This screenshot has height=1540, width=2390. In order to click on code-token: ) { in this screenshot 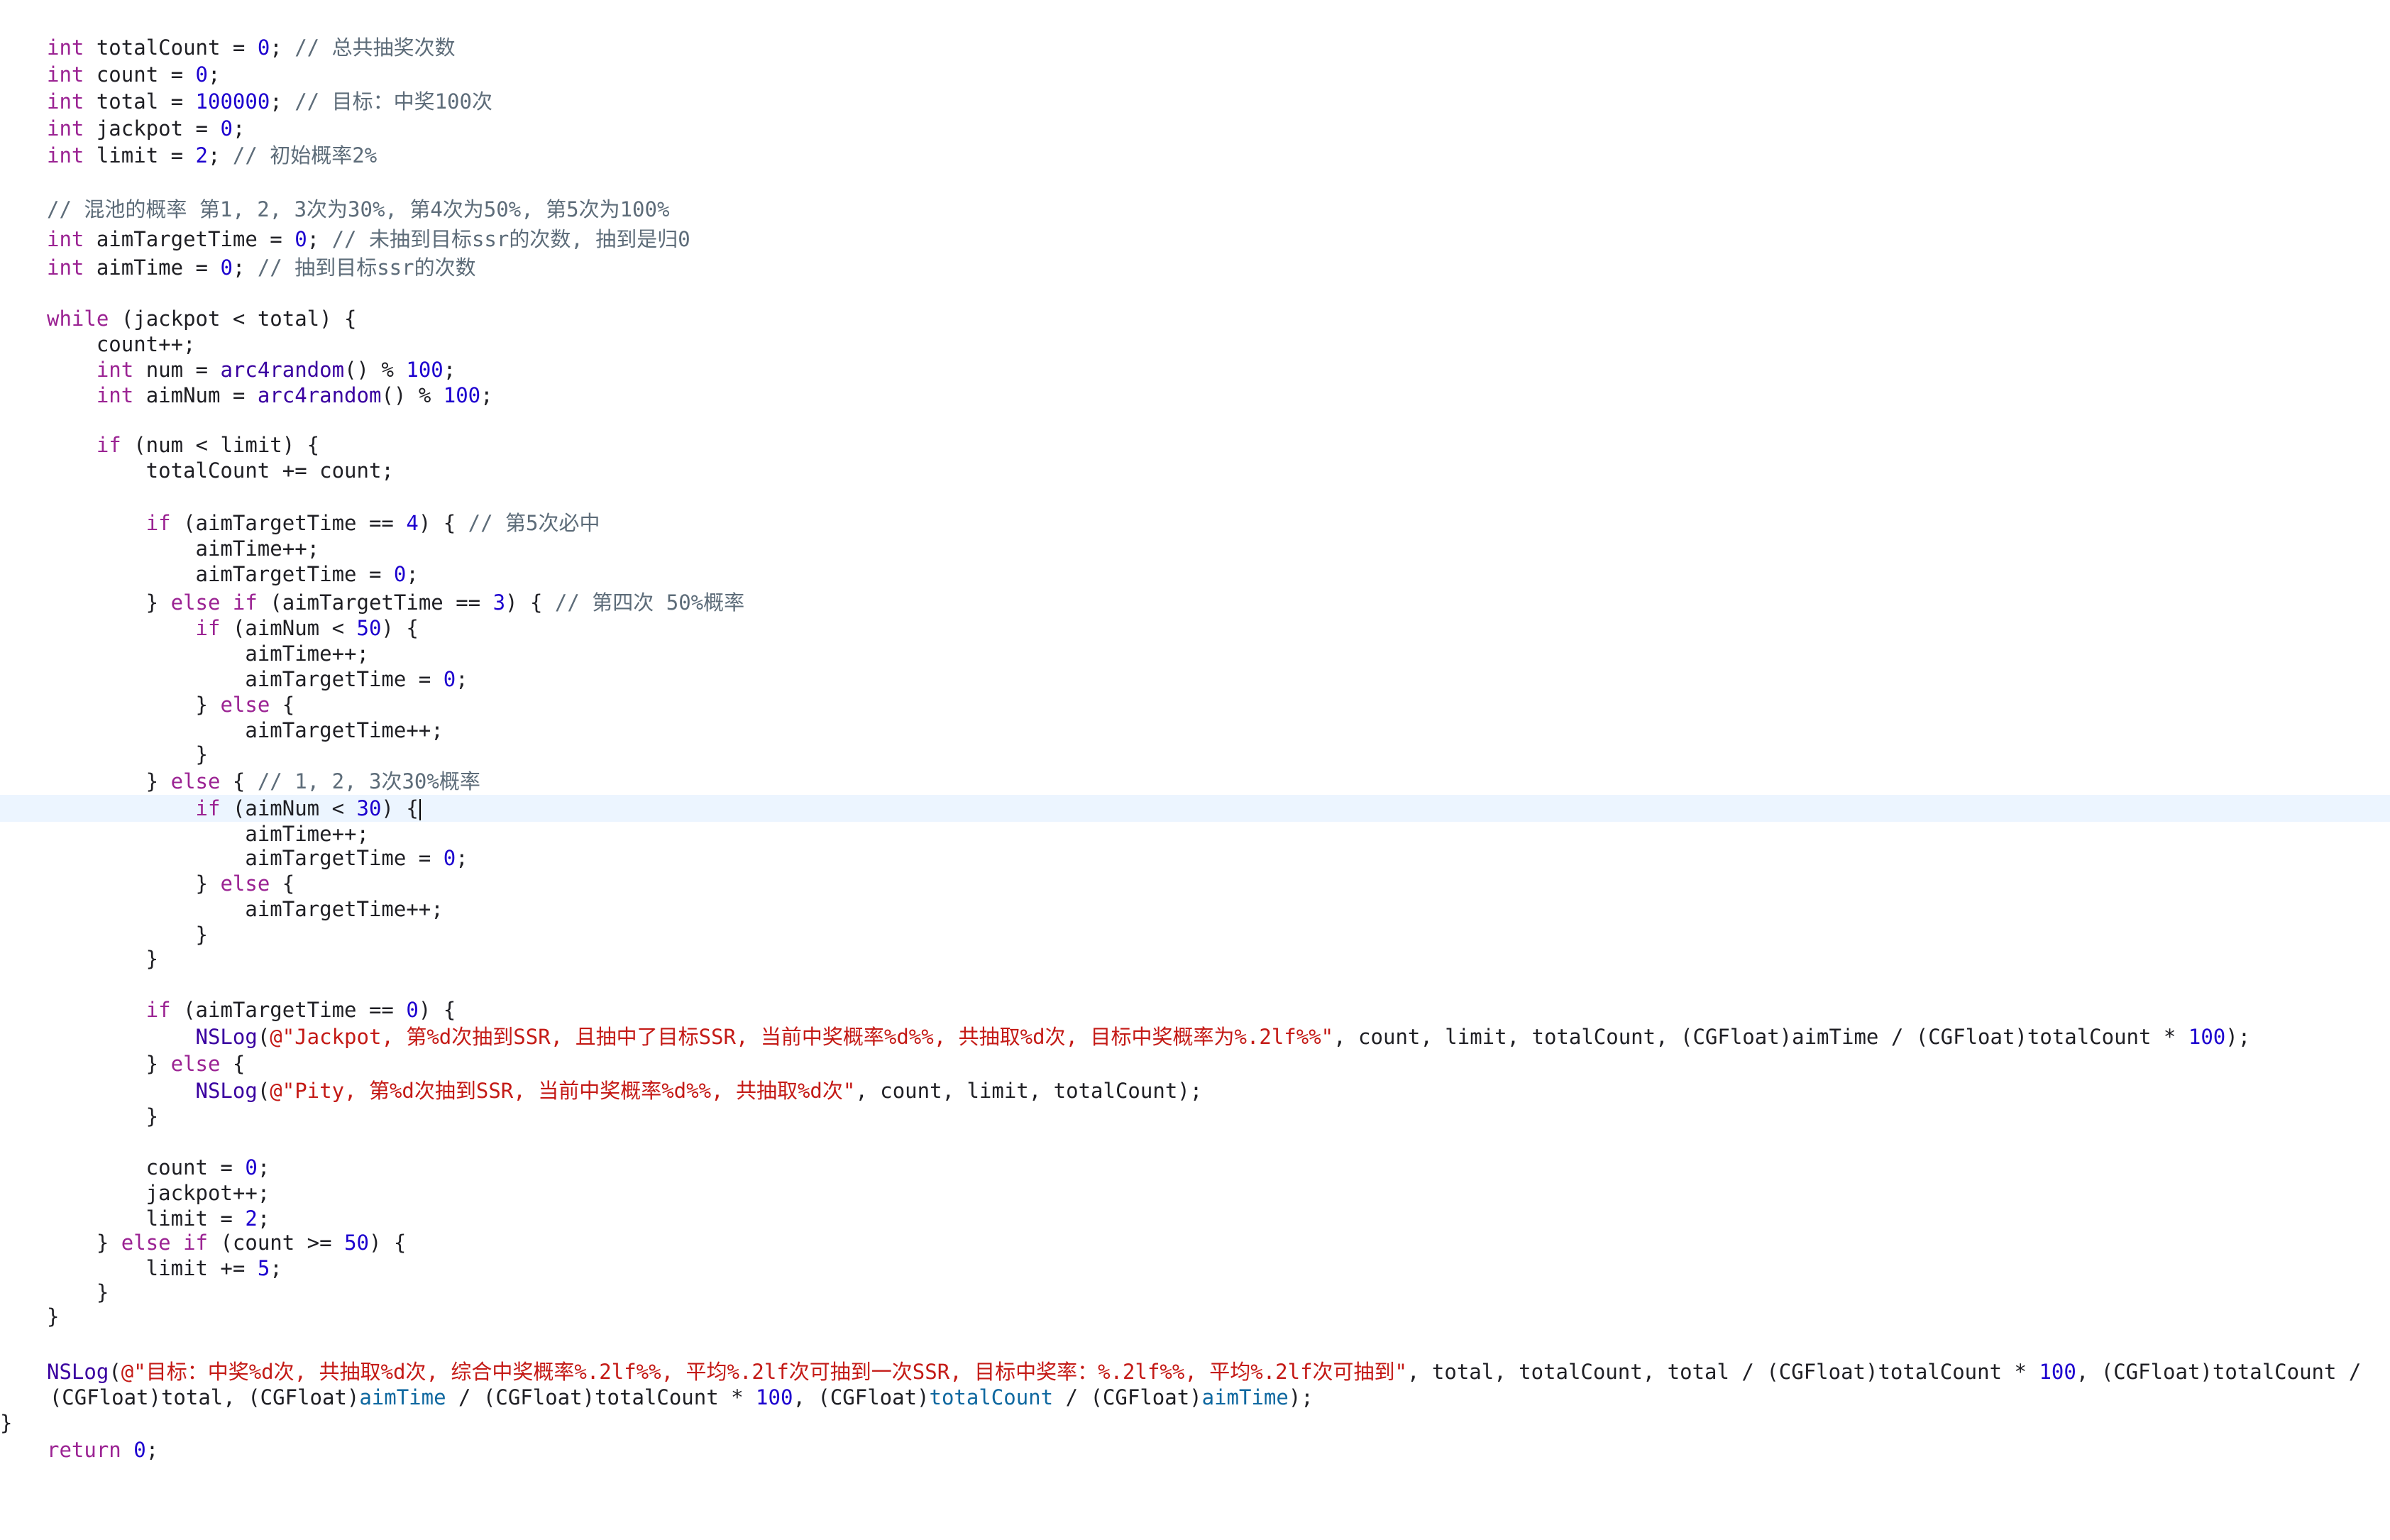, I will do `click(530, 602)`.